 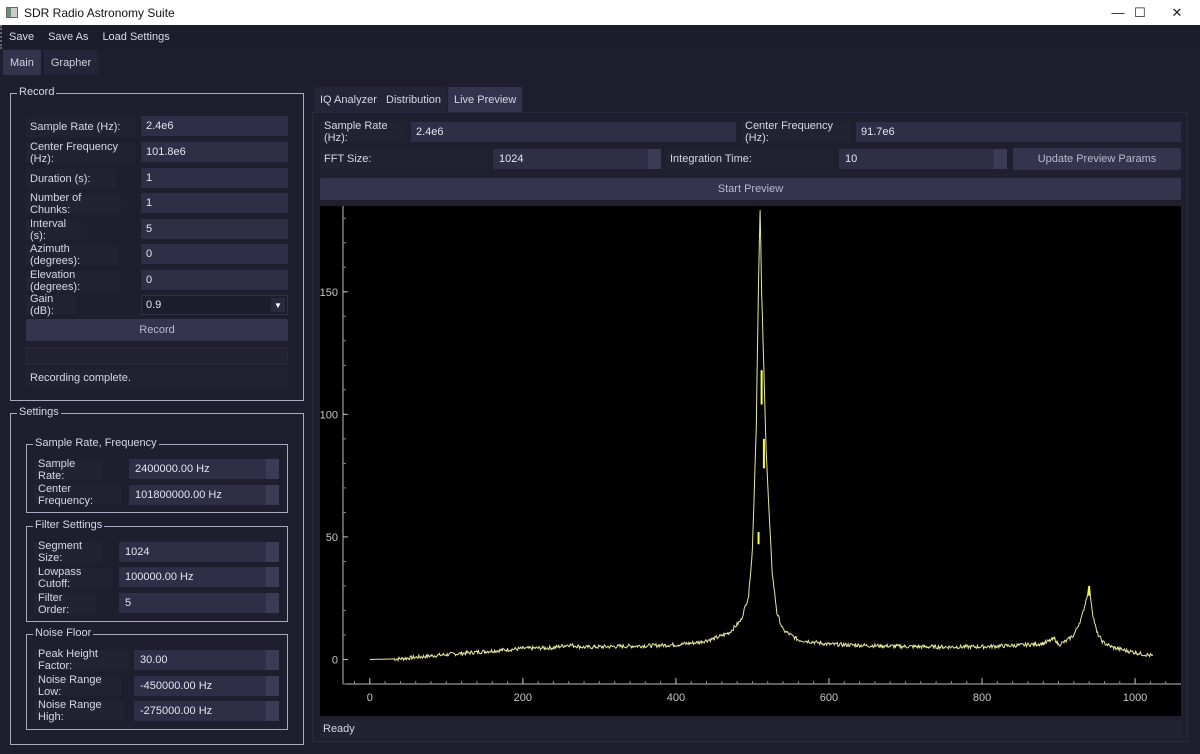 What do you see at coordinates (485, 99) in the screenshot?
I see `tab-live-preview: Live Preview` at bounding box center [485, 99].